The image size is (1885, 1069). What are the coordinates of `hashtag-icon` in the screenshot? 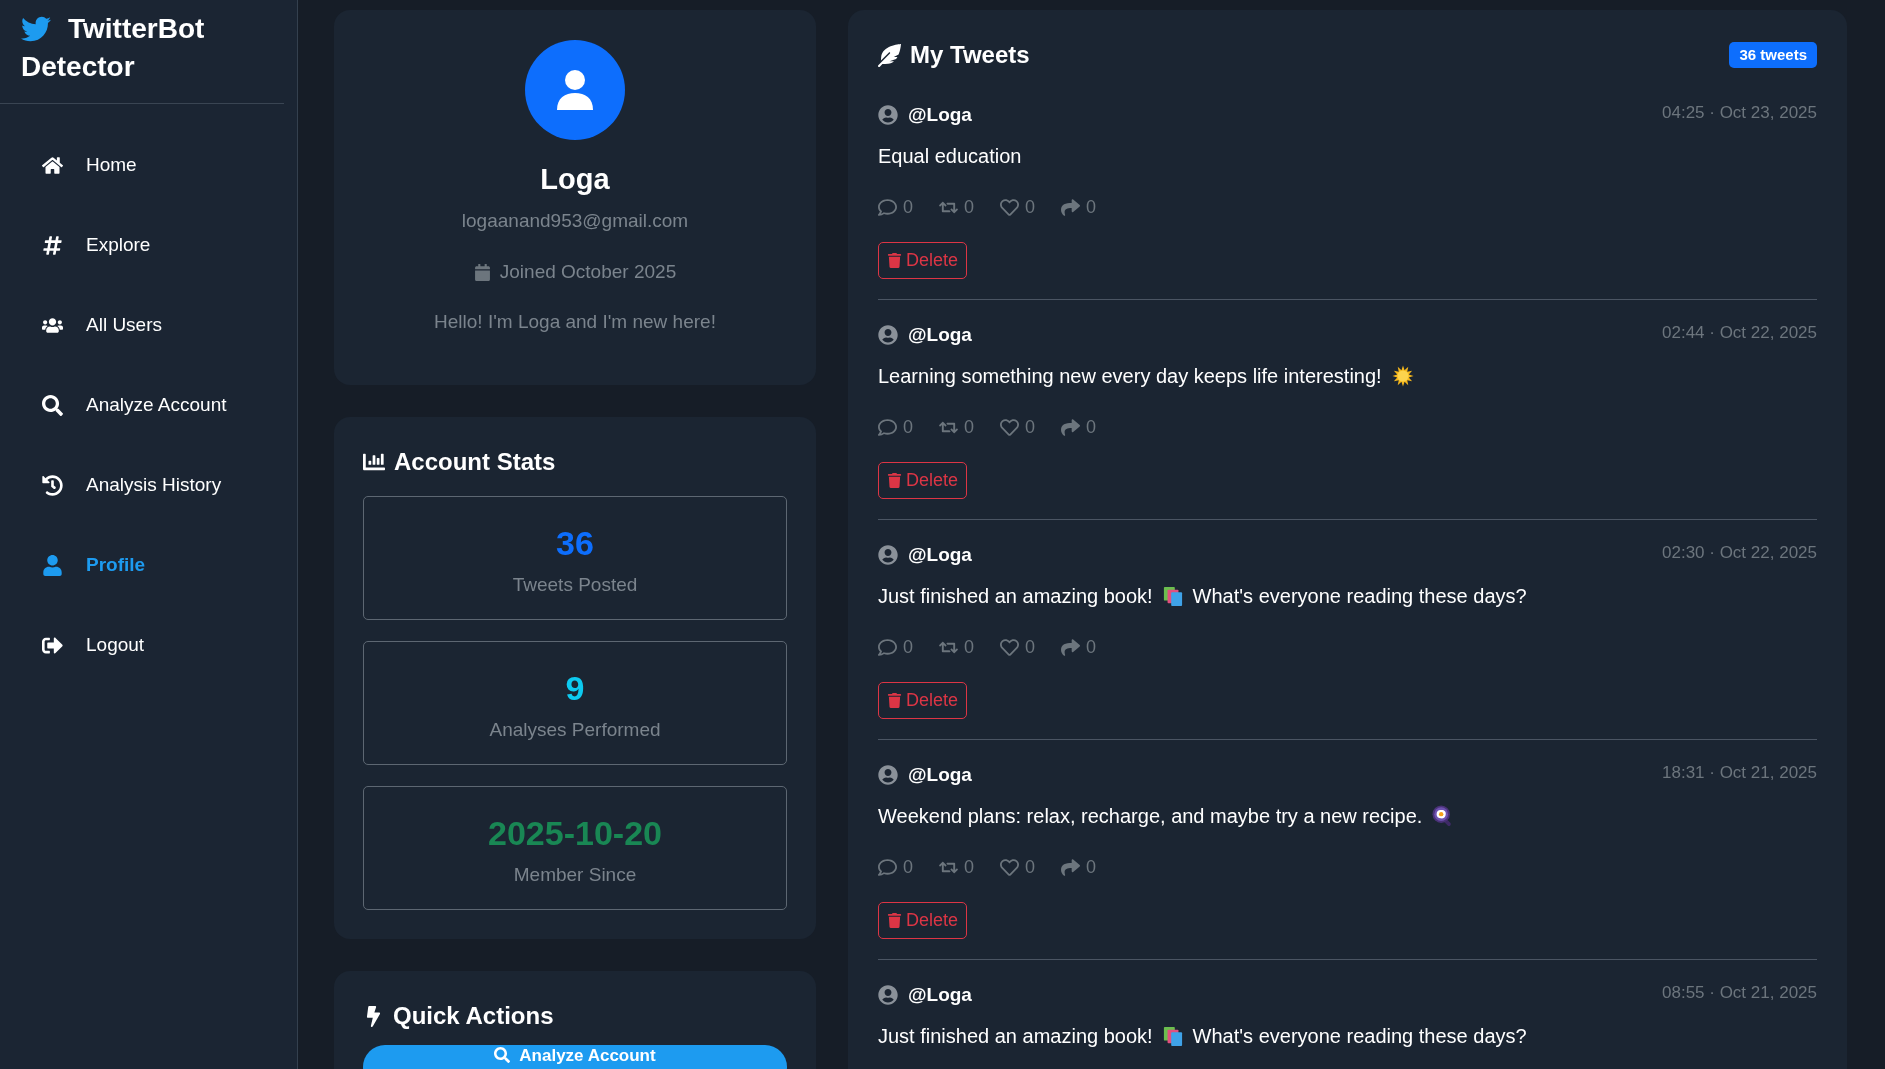 It's located at (52, 245).